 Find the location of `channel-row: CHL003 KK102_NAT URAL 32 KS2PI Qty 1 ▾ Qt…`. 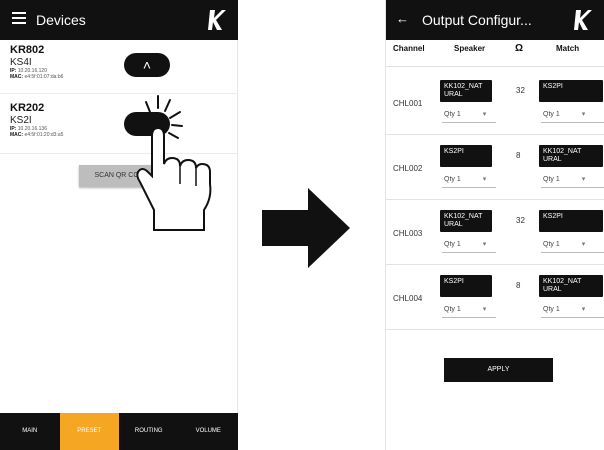

channel-row: CHL003 KK102_NAT URAL 32 KS2PI Qty 1 ▾ Qt… is located at coordinates (495, 232).